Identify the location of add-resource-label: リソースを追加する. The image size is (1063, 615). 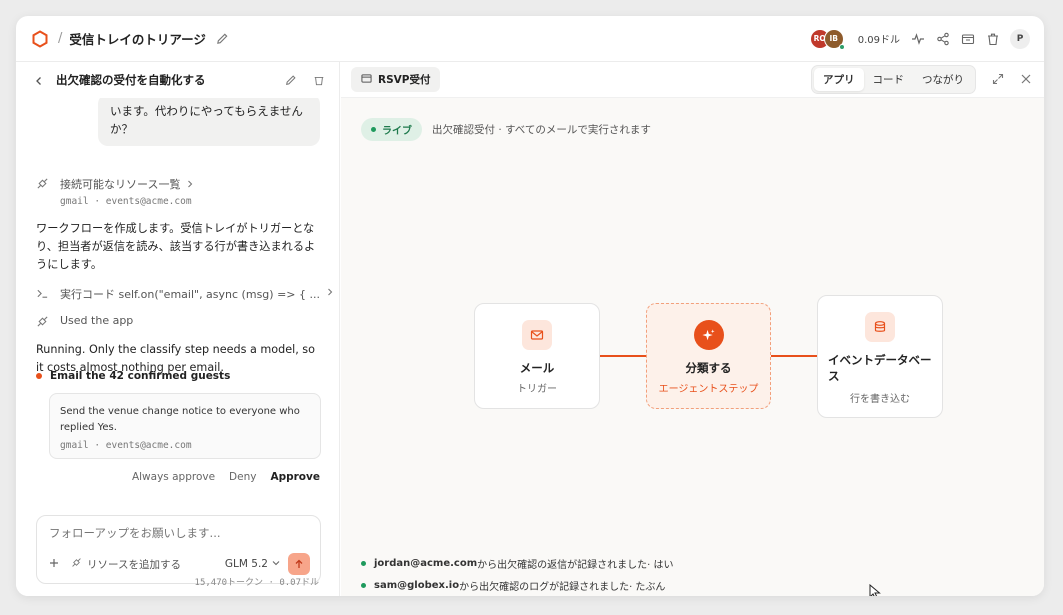
(134, 564).